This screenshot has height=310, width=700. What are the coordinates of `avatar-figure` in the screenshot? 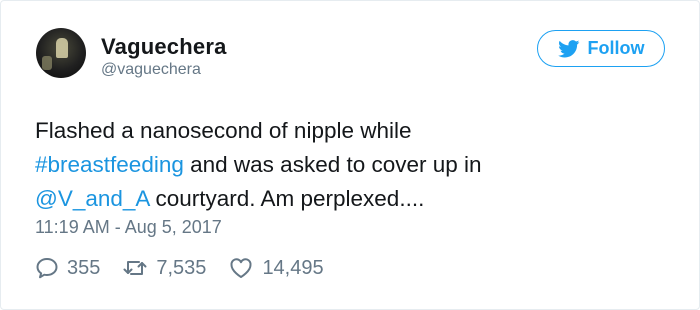 It's located at (62, 48).